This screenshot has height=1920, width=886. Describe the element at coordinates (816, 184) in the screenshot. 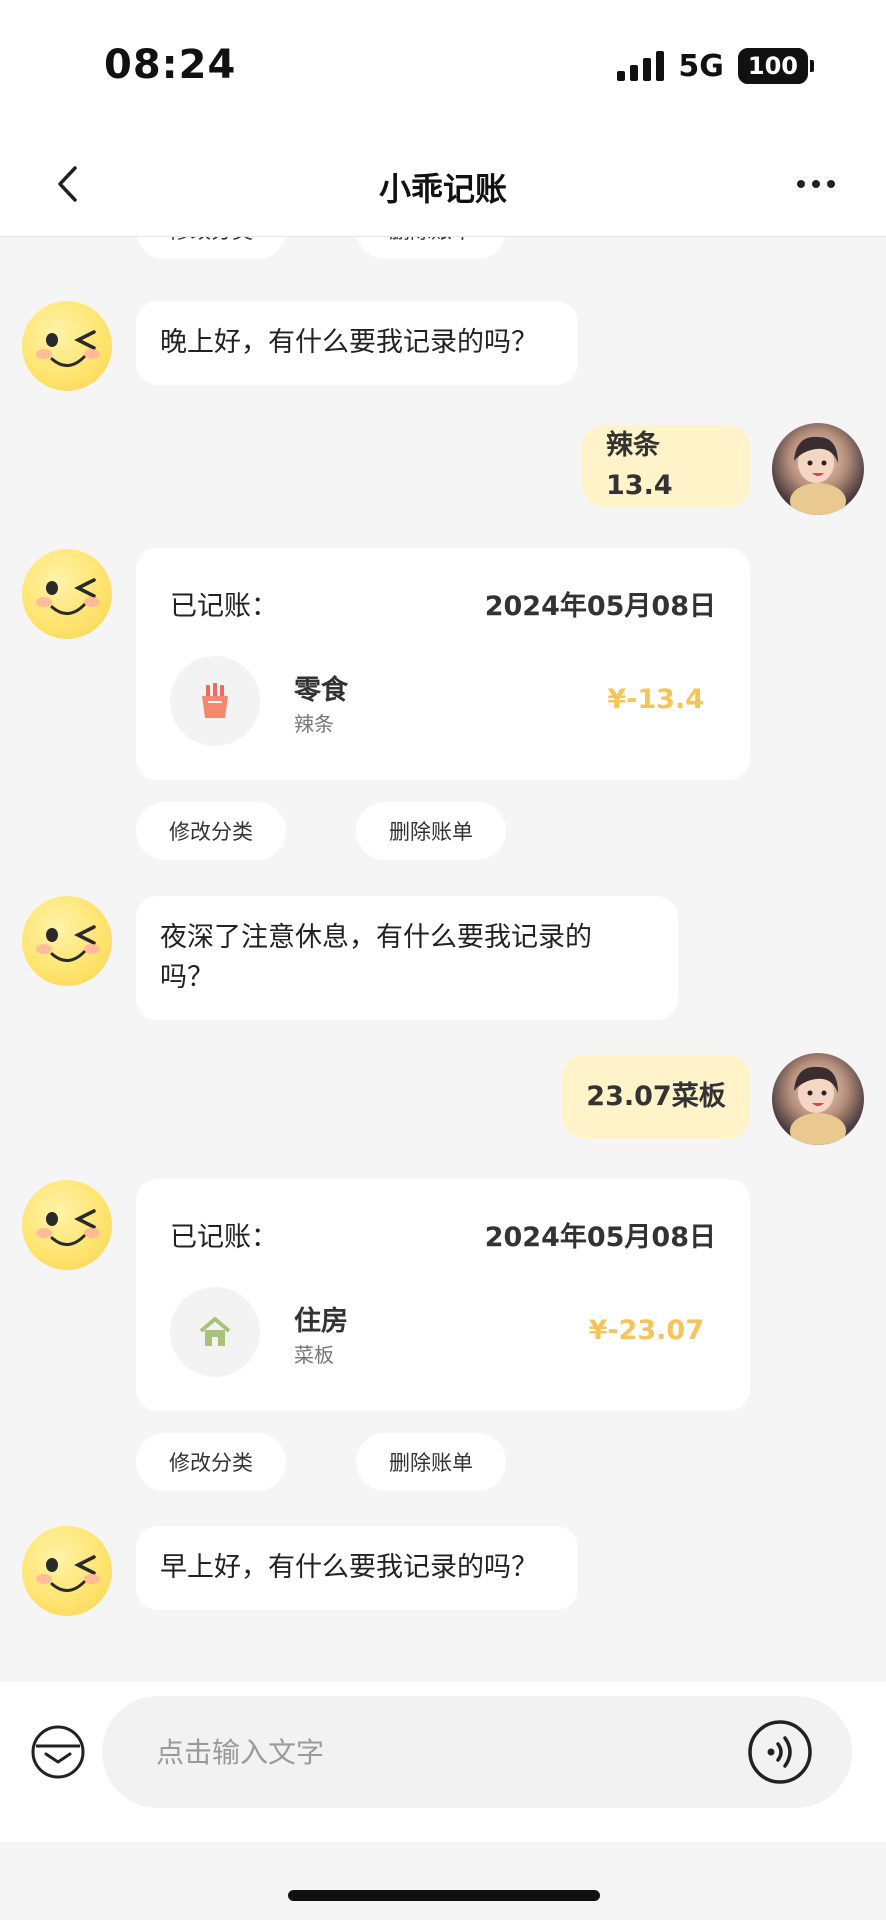

I see `more-button` at that location.